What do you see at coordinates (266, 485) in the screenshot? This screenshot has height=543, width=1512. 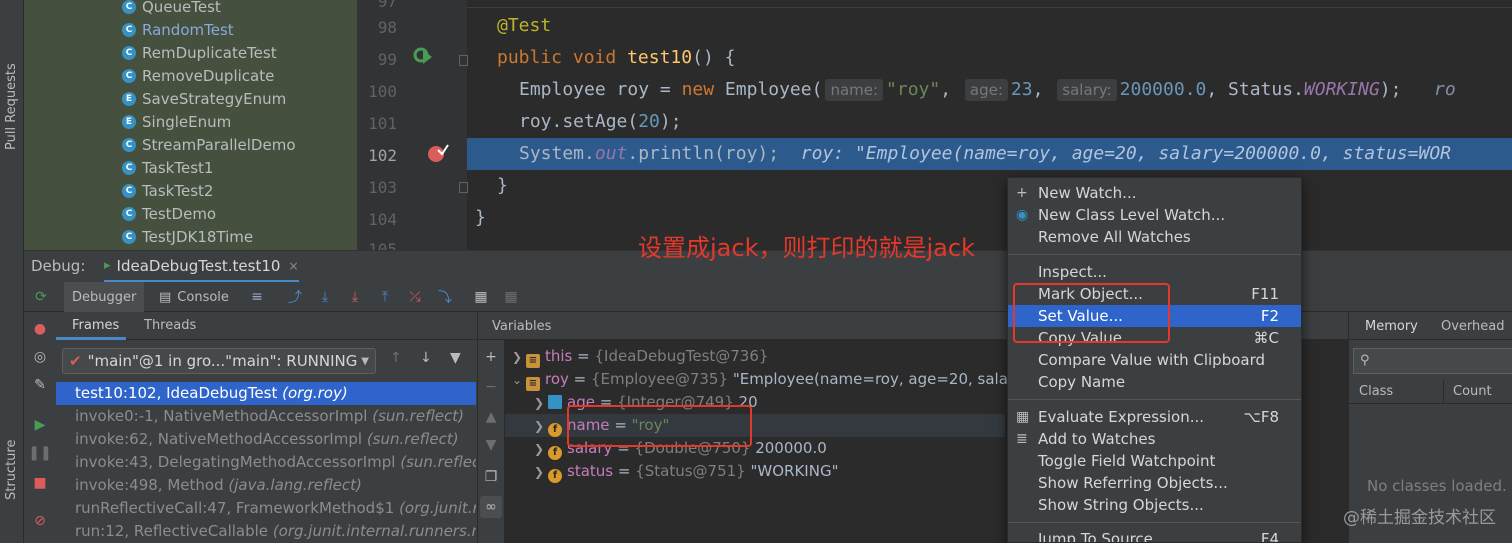 I see `frame-row: invoke:498, Method (java.lang.reflect)` at bounding box center [266, 485].